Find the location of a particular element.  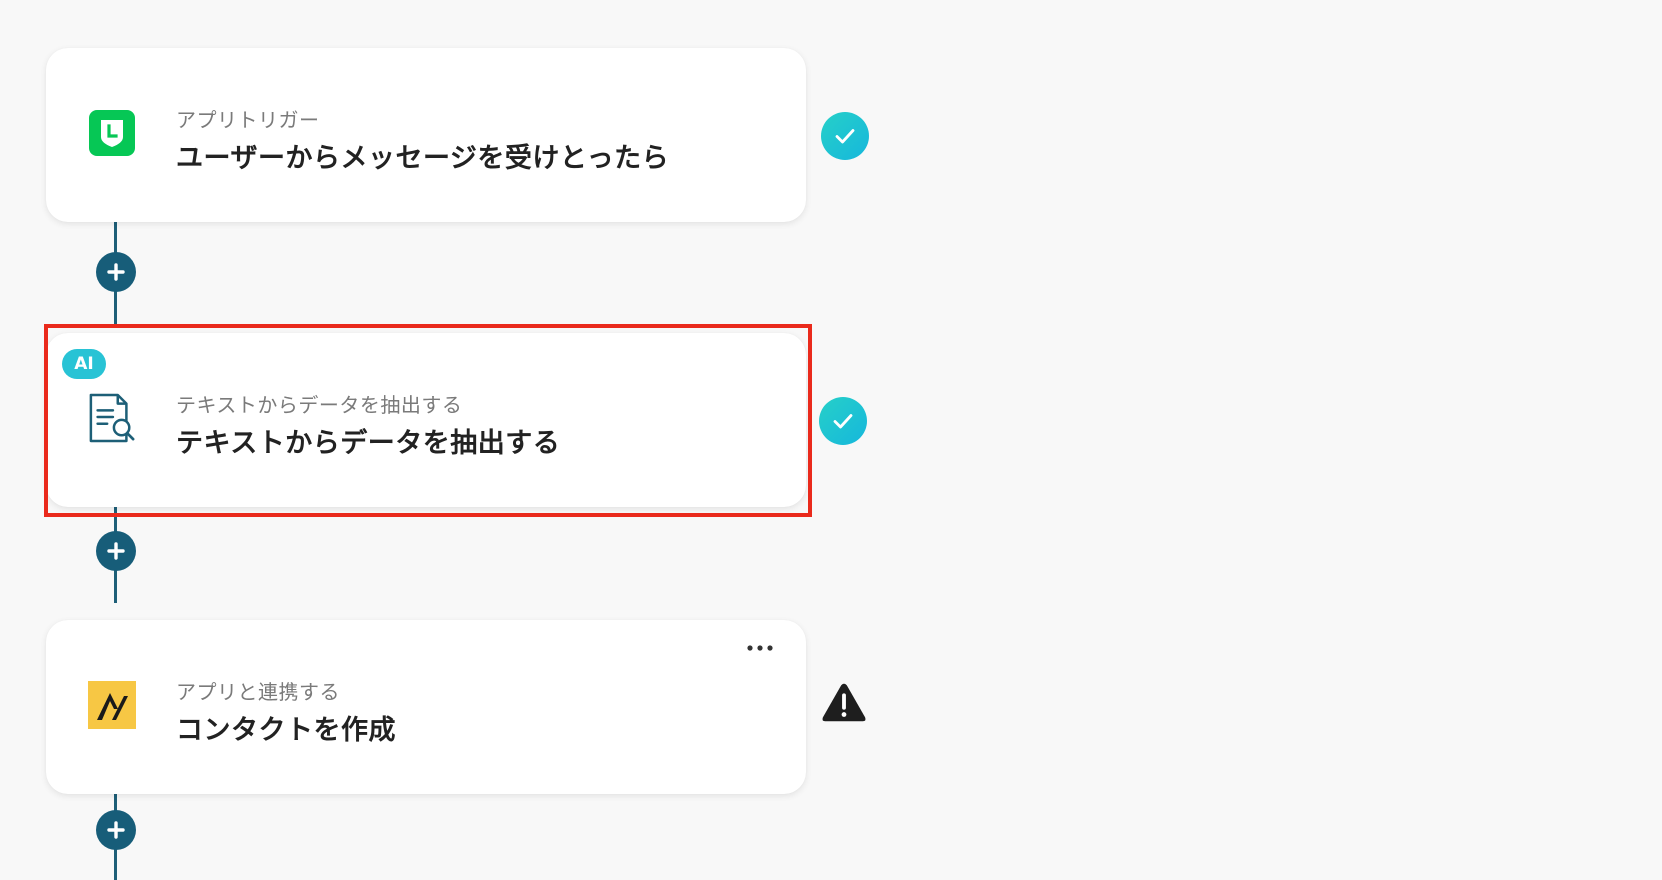

warning-icon is located at coordinates (844, 703).